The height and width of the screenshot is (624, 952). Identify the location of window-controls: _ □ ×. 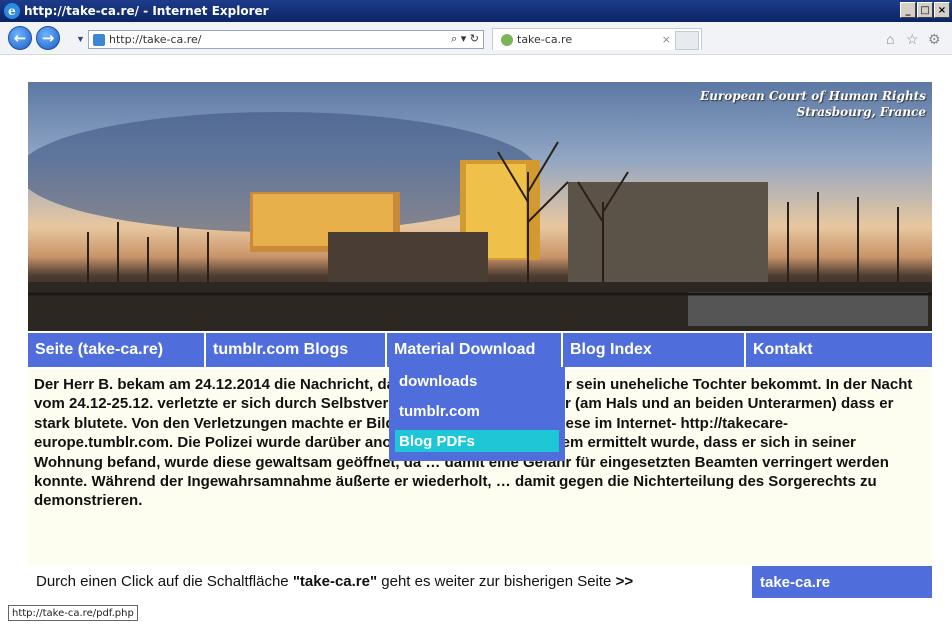
(925, 10).